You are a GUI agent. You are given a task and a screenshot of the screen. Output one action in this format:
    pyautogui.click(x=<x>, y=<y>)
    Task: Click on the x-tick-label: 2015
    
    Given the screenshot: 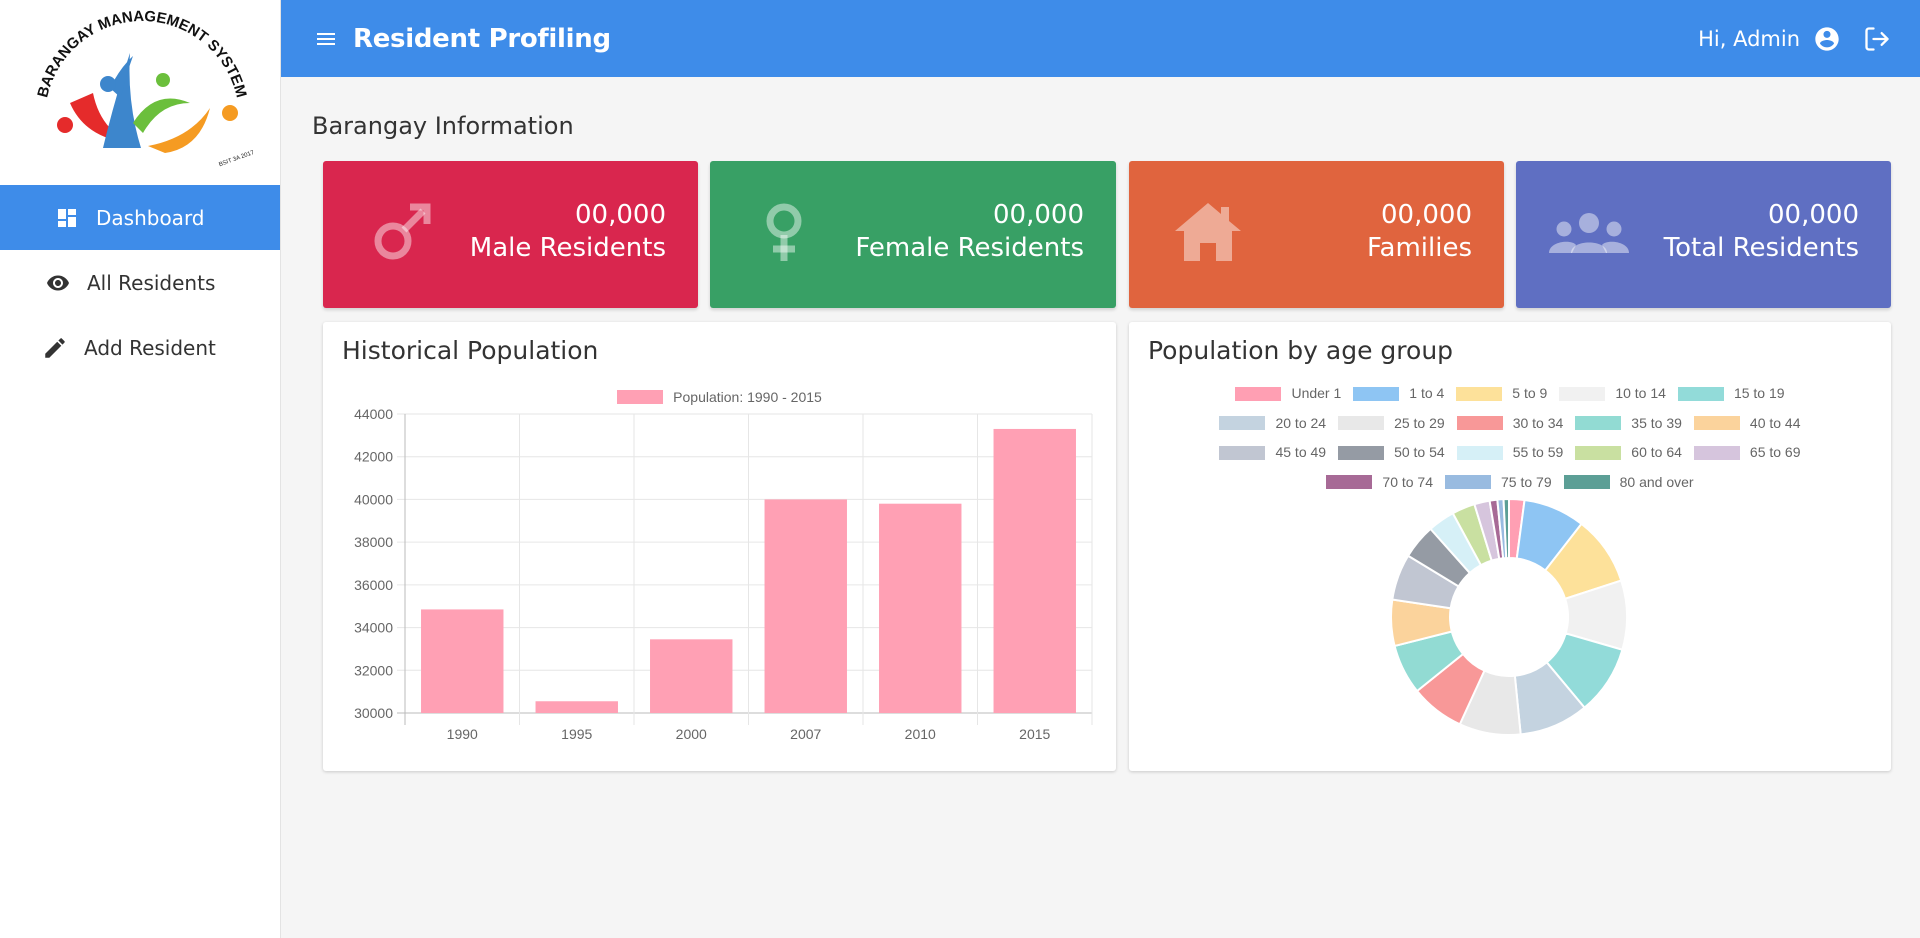 What is the action you would take?
    pyautogui.click(x=1034, y=734)
    